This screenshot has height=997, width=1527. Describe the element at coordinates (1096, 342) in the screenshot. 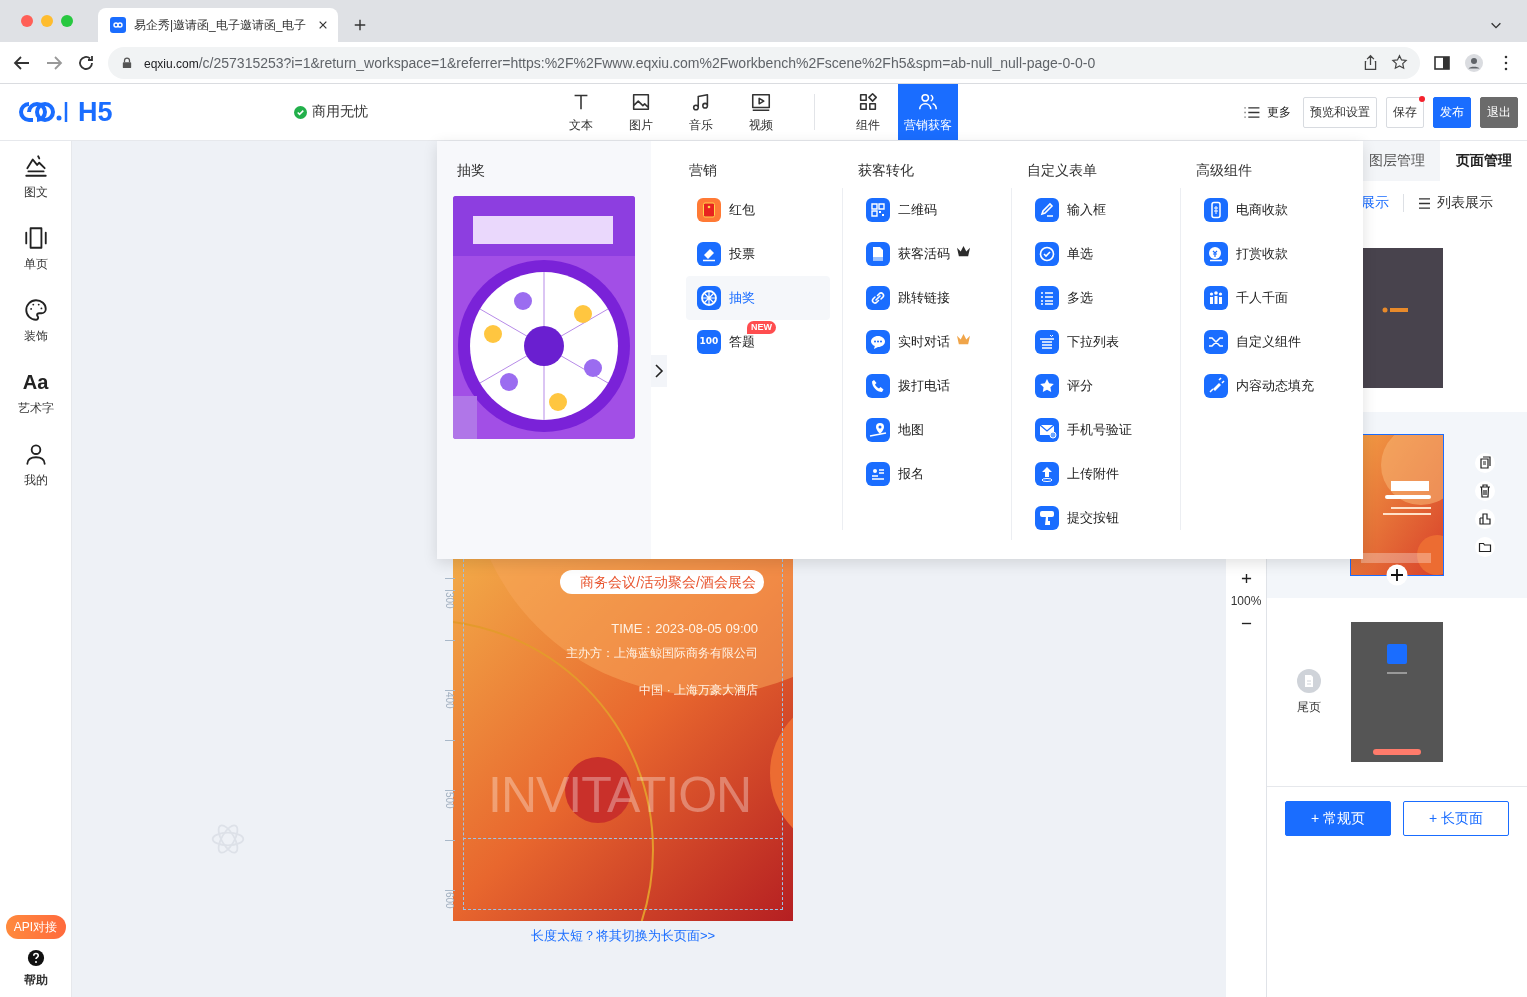

I see `component-item: 下拉列表` at that location.